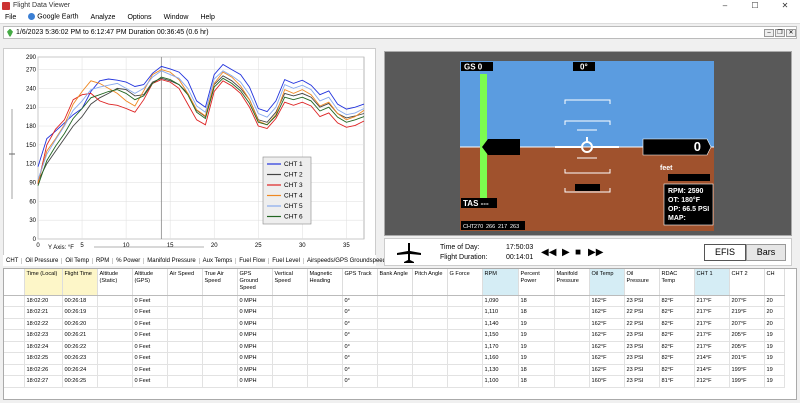  I want to click on column-header-manifold-pressure: Manifold Pressure, so click(572, 282).